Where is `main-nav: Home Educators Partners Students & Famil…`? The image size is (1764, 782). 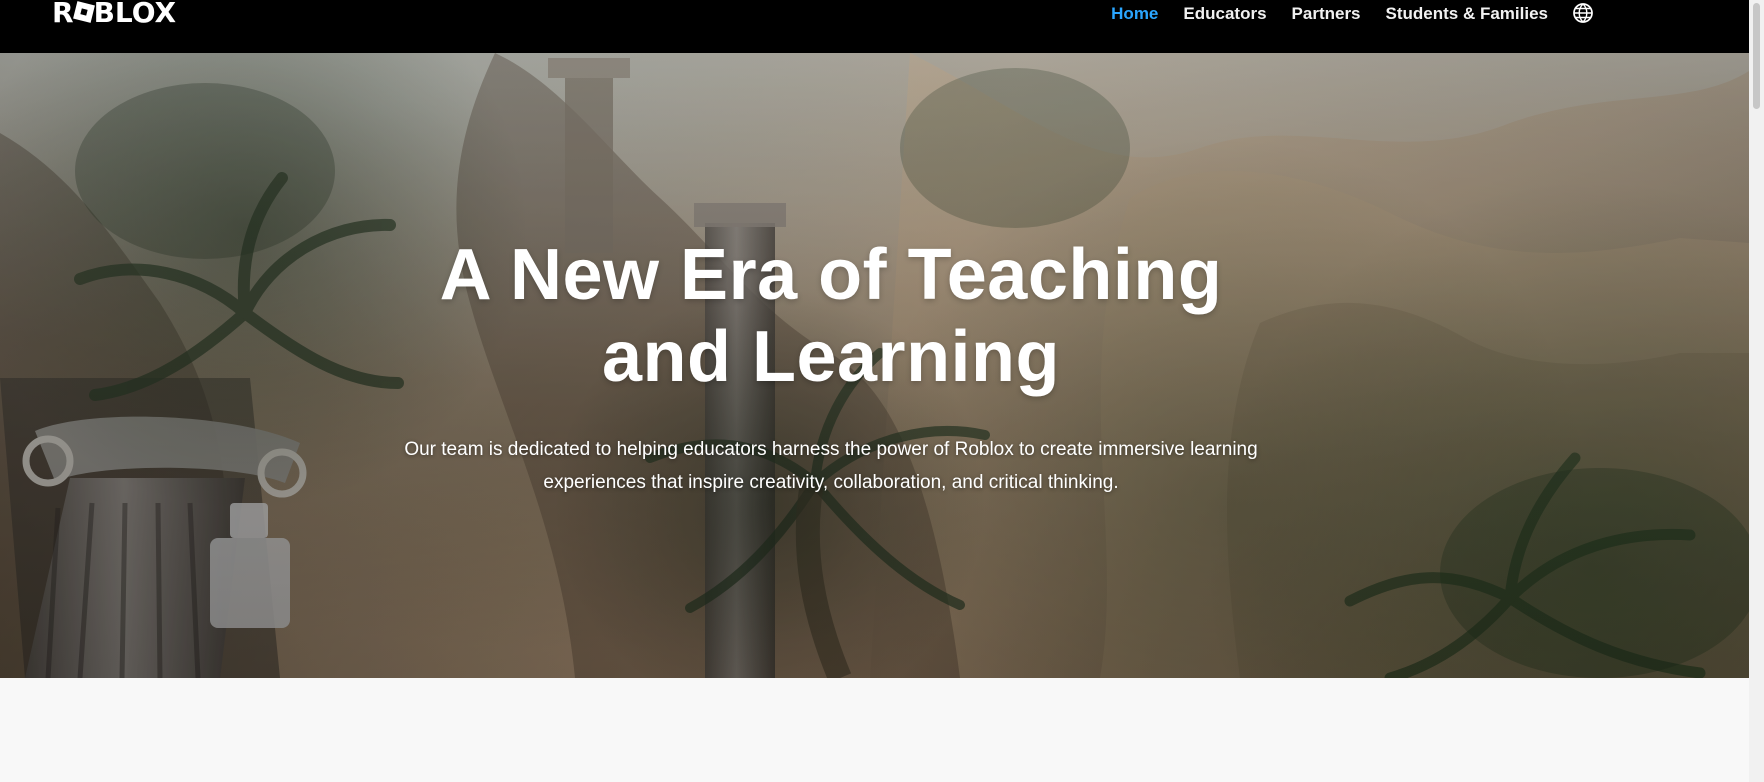 main-nav: Home Educators Partners Students & Famil… is located at coordinates (1329, 13).